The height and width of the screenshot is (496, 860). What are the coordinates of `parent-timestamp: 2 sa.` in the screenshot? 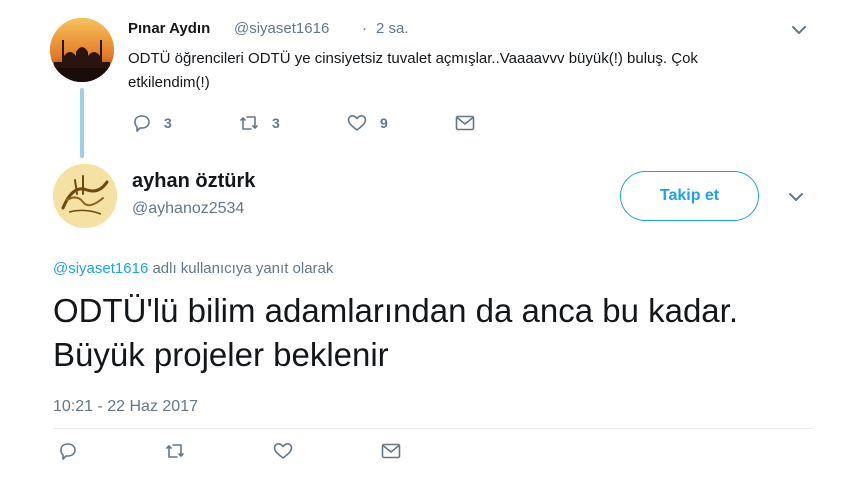 It's located at (392, 28).